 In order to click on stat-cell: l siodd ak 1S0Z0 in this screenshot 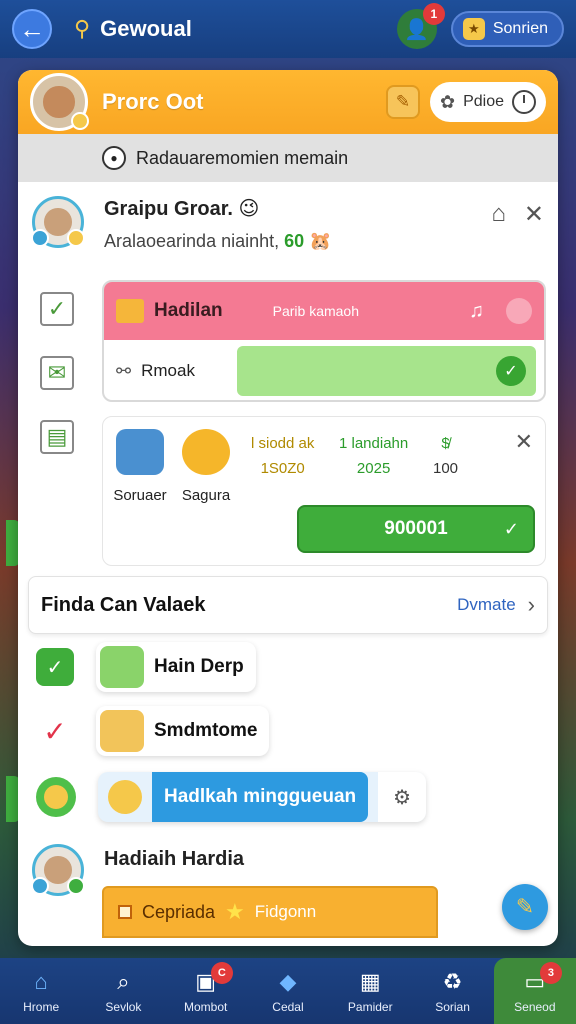, I will do `click(283, 456)`.